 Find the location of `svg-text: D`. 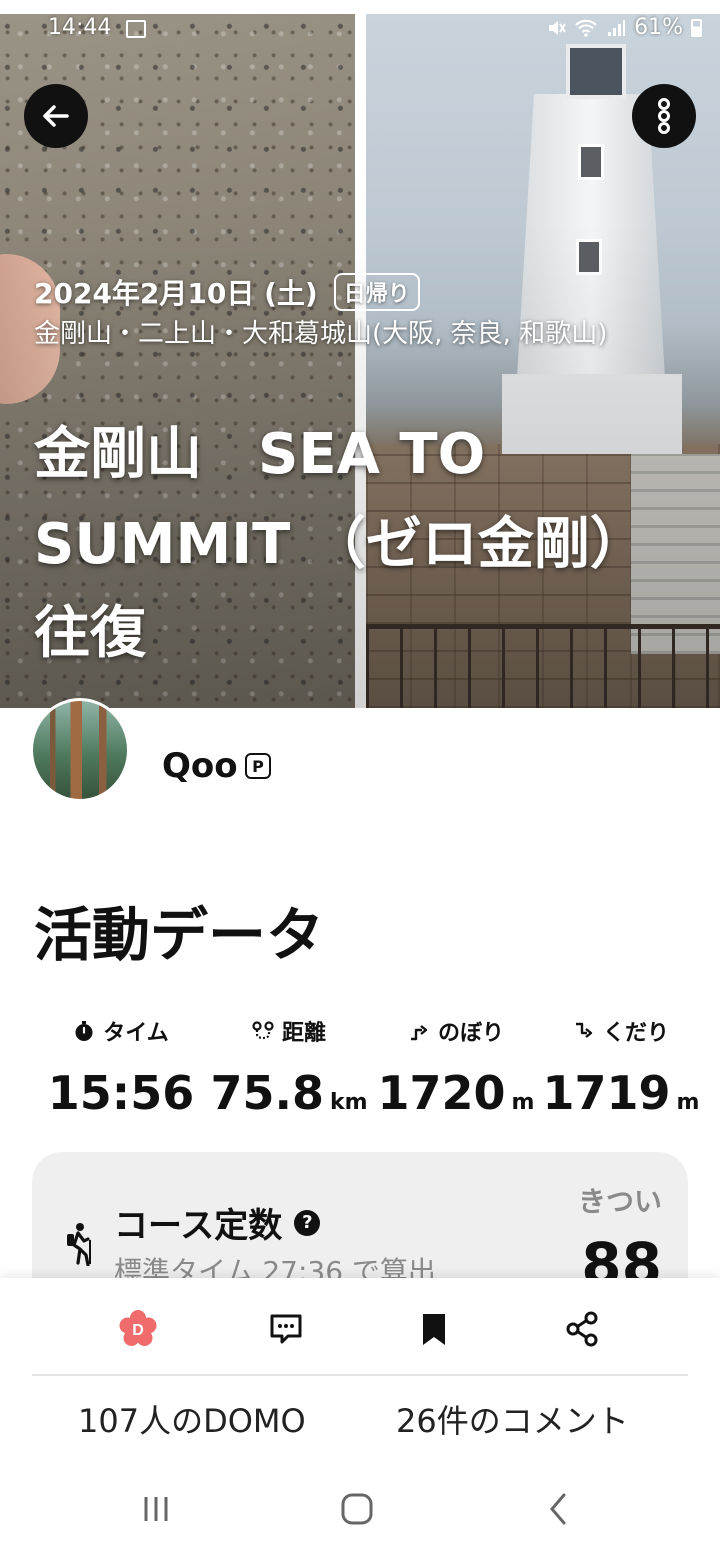

svg-text: D is located at coordinates (138, 1330).